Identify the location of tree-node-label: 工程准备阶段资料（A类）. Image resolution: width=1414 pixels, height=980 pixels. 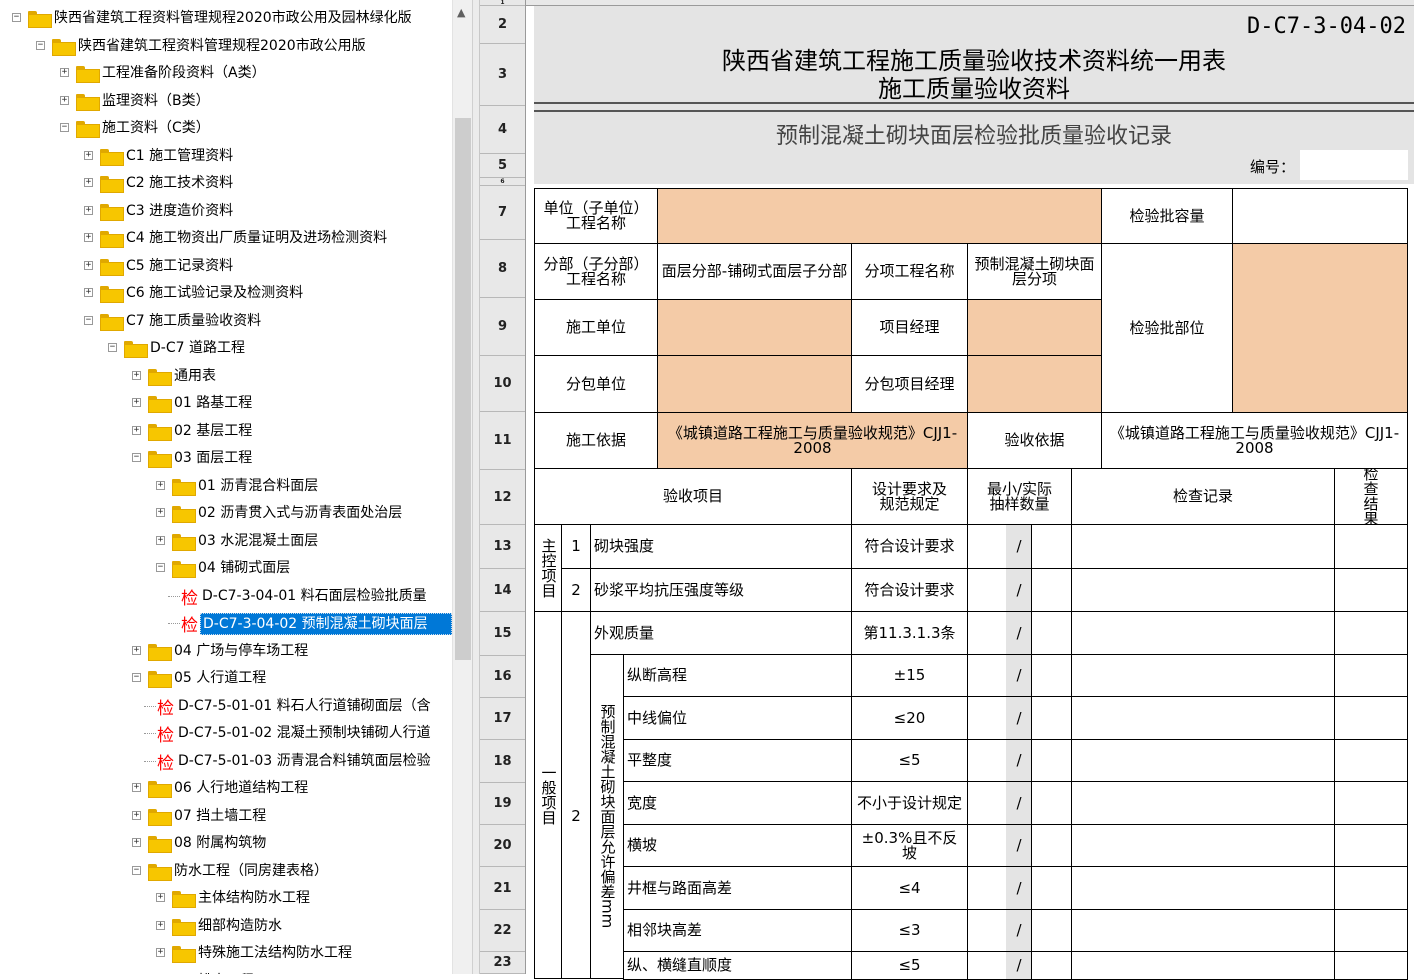
(184, 73).